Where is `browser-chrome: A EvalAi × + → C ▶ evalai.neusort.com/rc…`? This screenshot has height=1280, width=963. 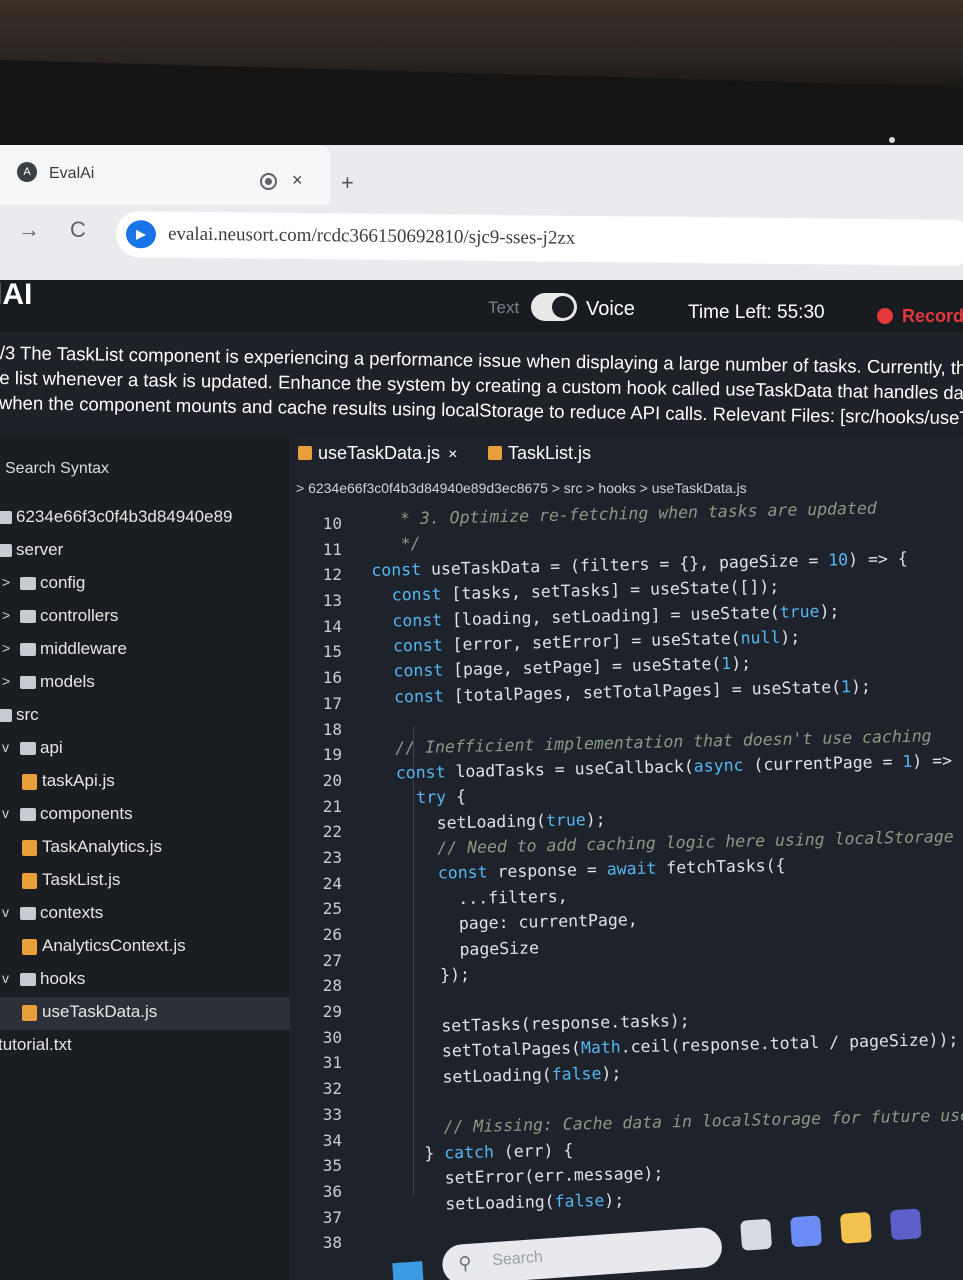 browser-chrome: A EvalAi × + → C ▶ evalai.neusort.com/rc… is located at coordinates (481, 212).